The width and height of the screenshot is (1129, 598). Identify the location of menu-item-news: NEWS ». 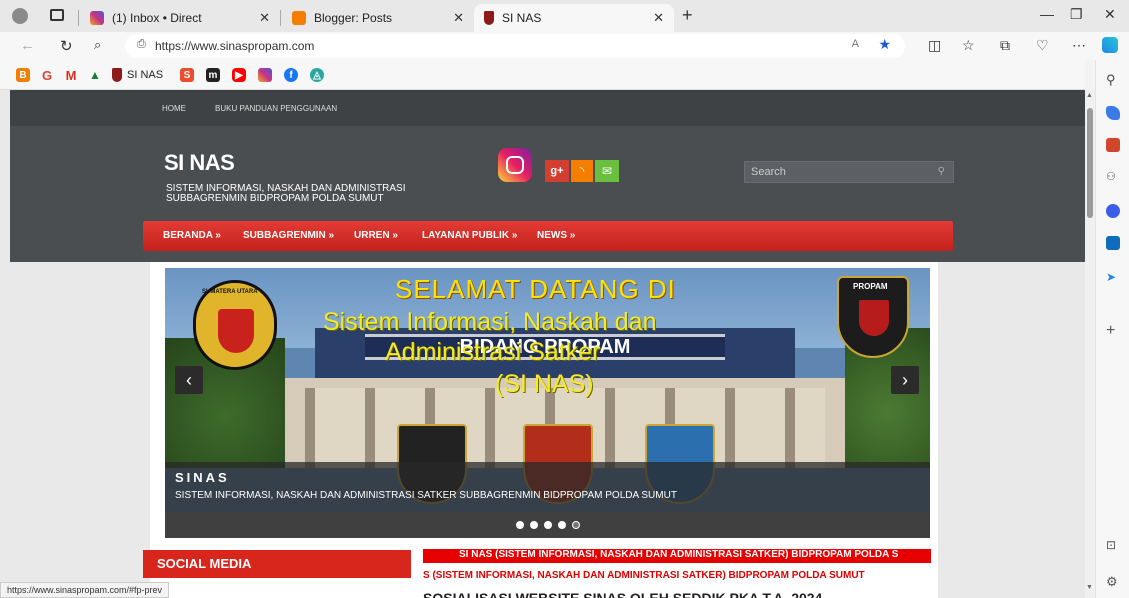
(556, 235).